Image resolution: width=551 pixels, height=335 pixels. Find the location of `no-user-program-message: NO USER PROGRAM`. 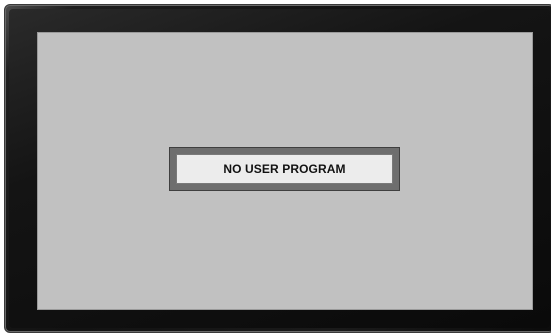

no-user-program-message: NO USER PROGRAM is located at coordinates (284, 169).